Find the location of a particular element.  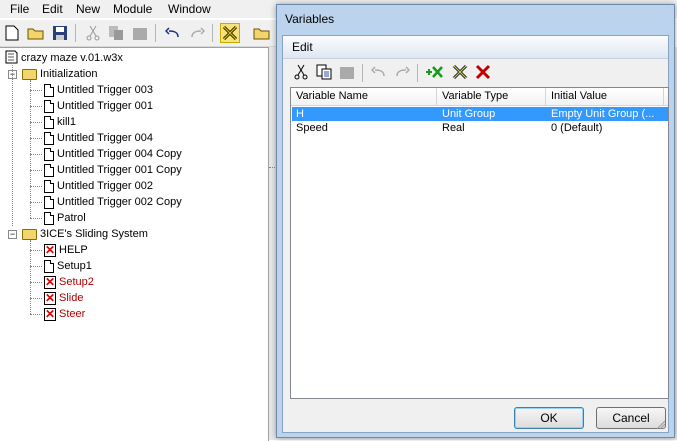

dialog-menu-edit: Edit is located at coordinates (302, 47).